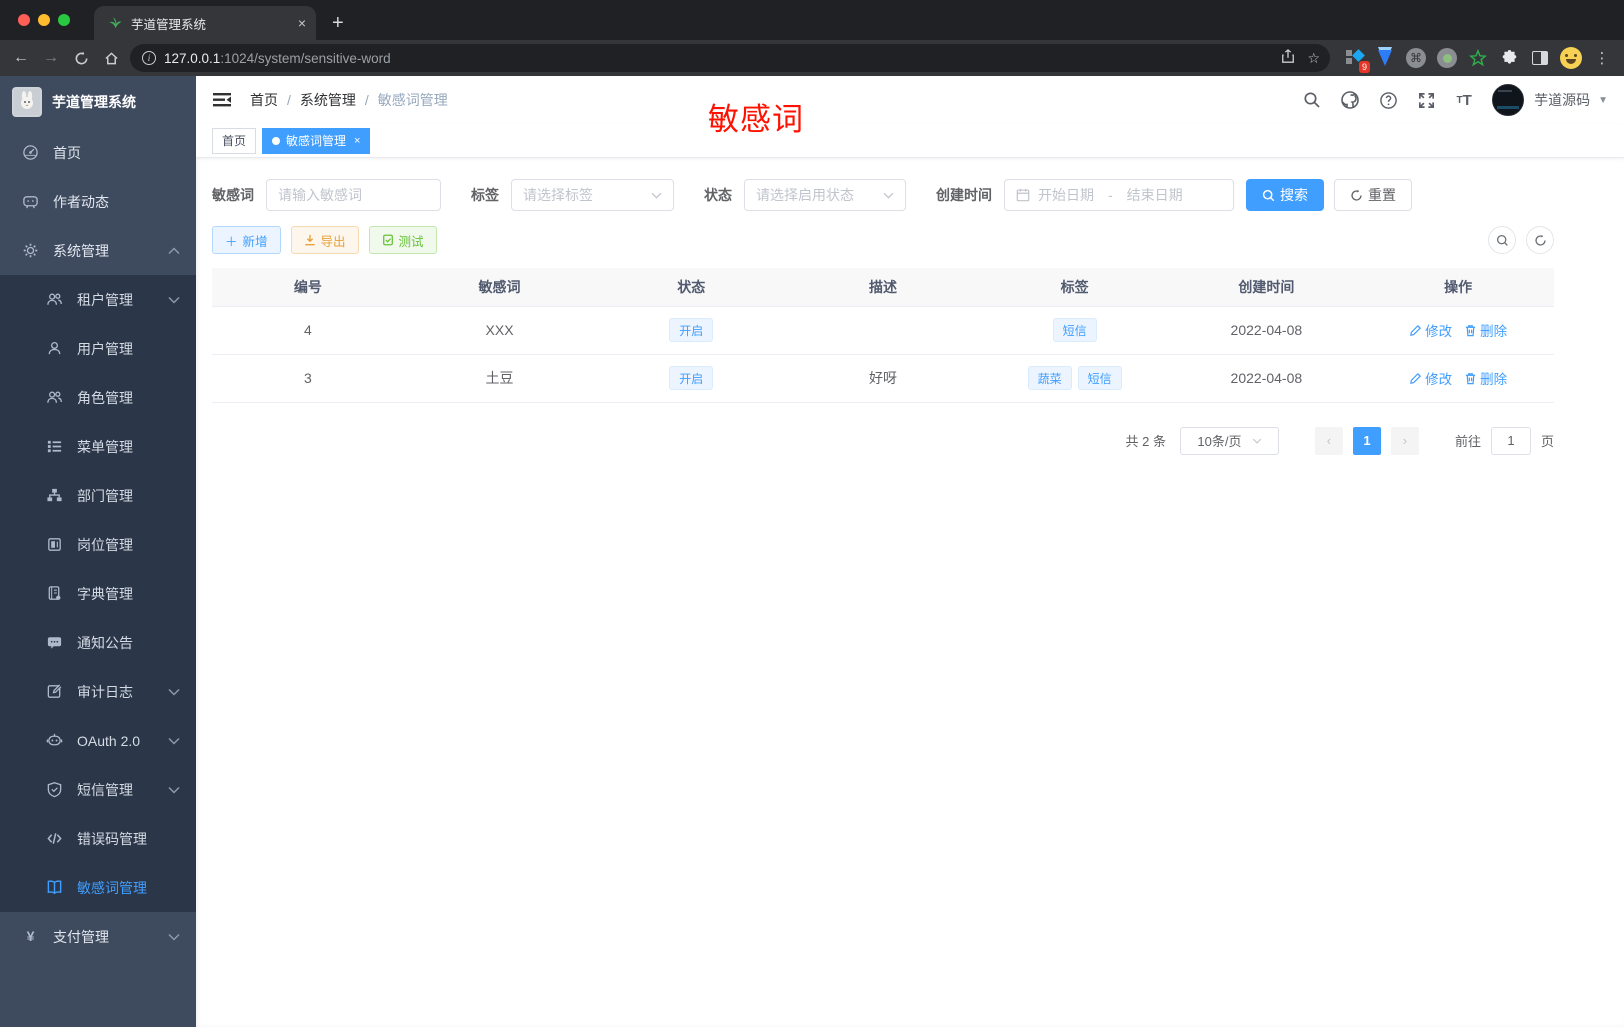 The width and height of the screenshot is (1624, 1027). I want to click on sidebar-item-字典管理: 字典管理, so click(98, 593).